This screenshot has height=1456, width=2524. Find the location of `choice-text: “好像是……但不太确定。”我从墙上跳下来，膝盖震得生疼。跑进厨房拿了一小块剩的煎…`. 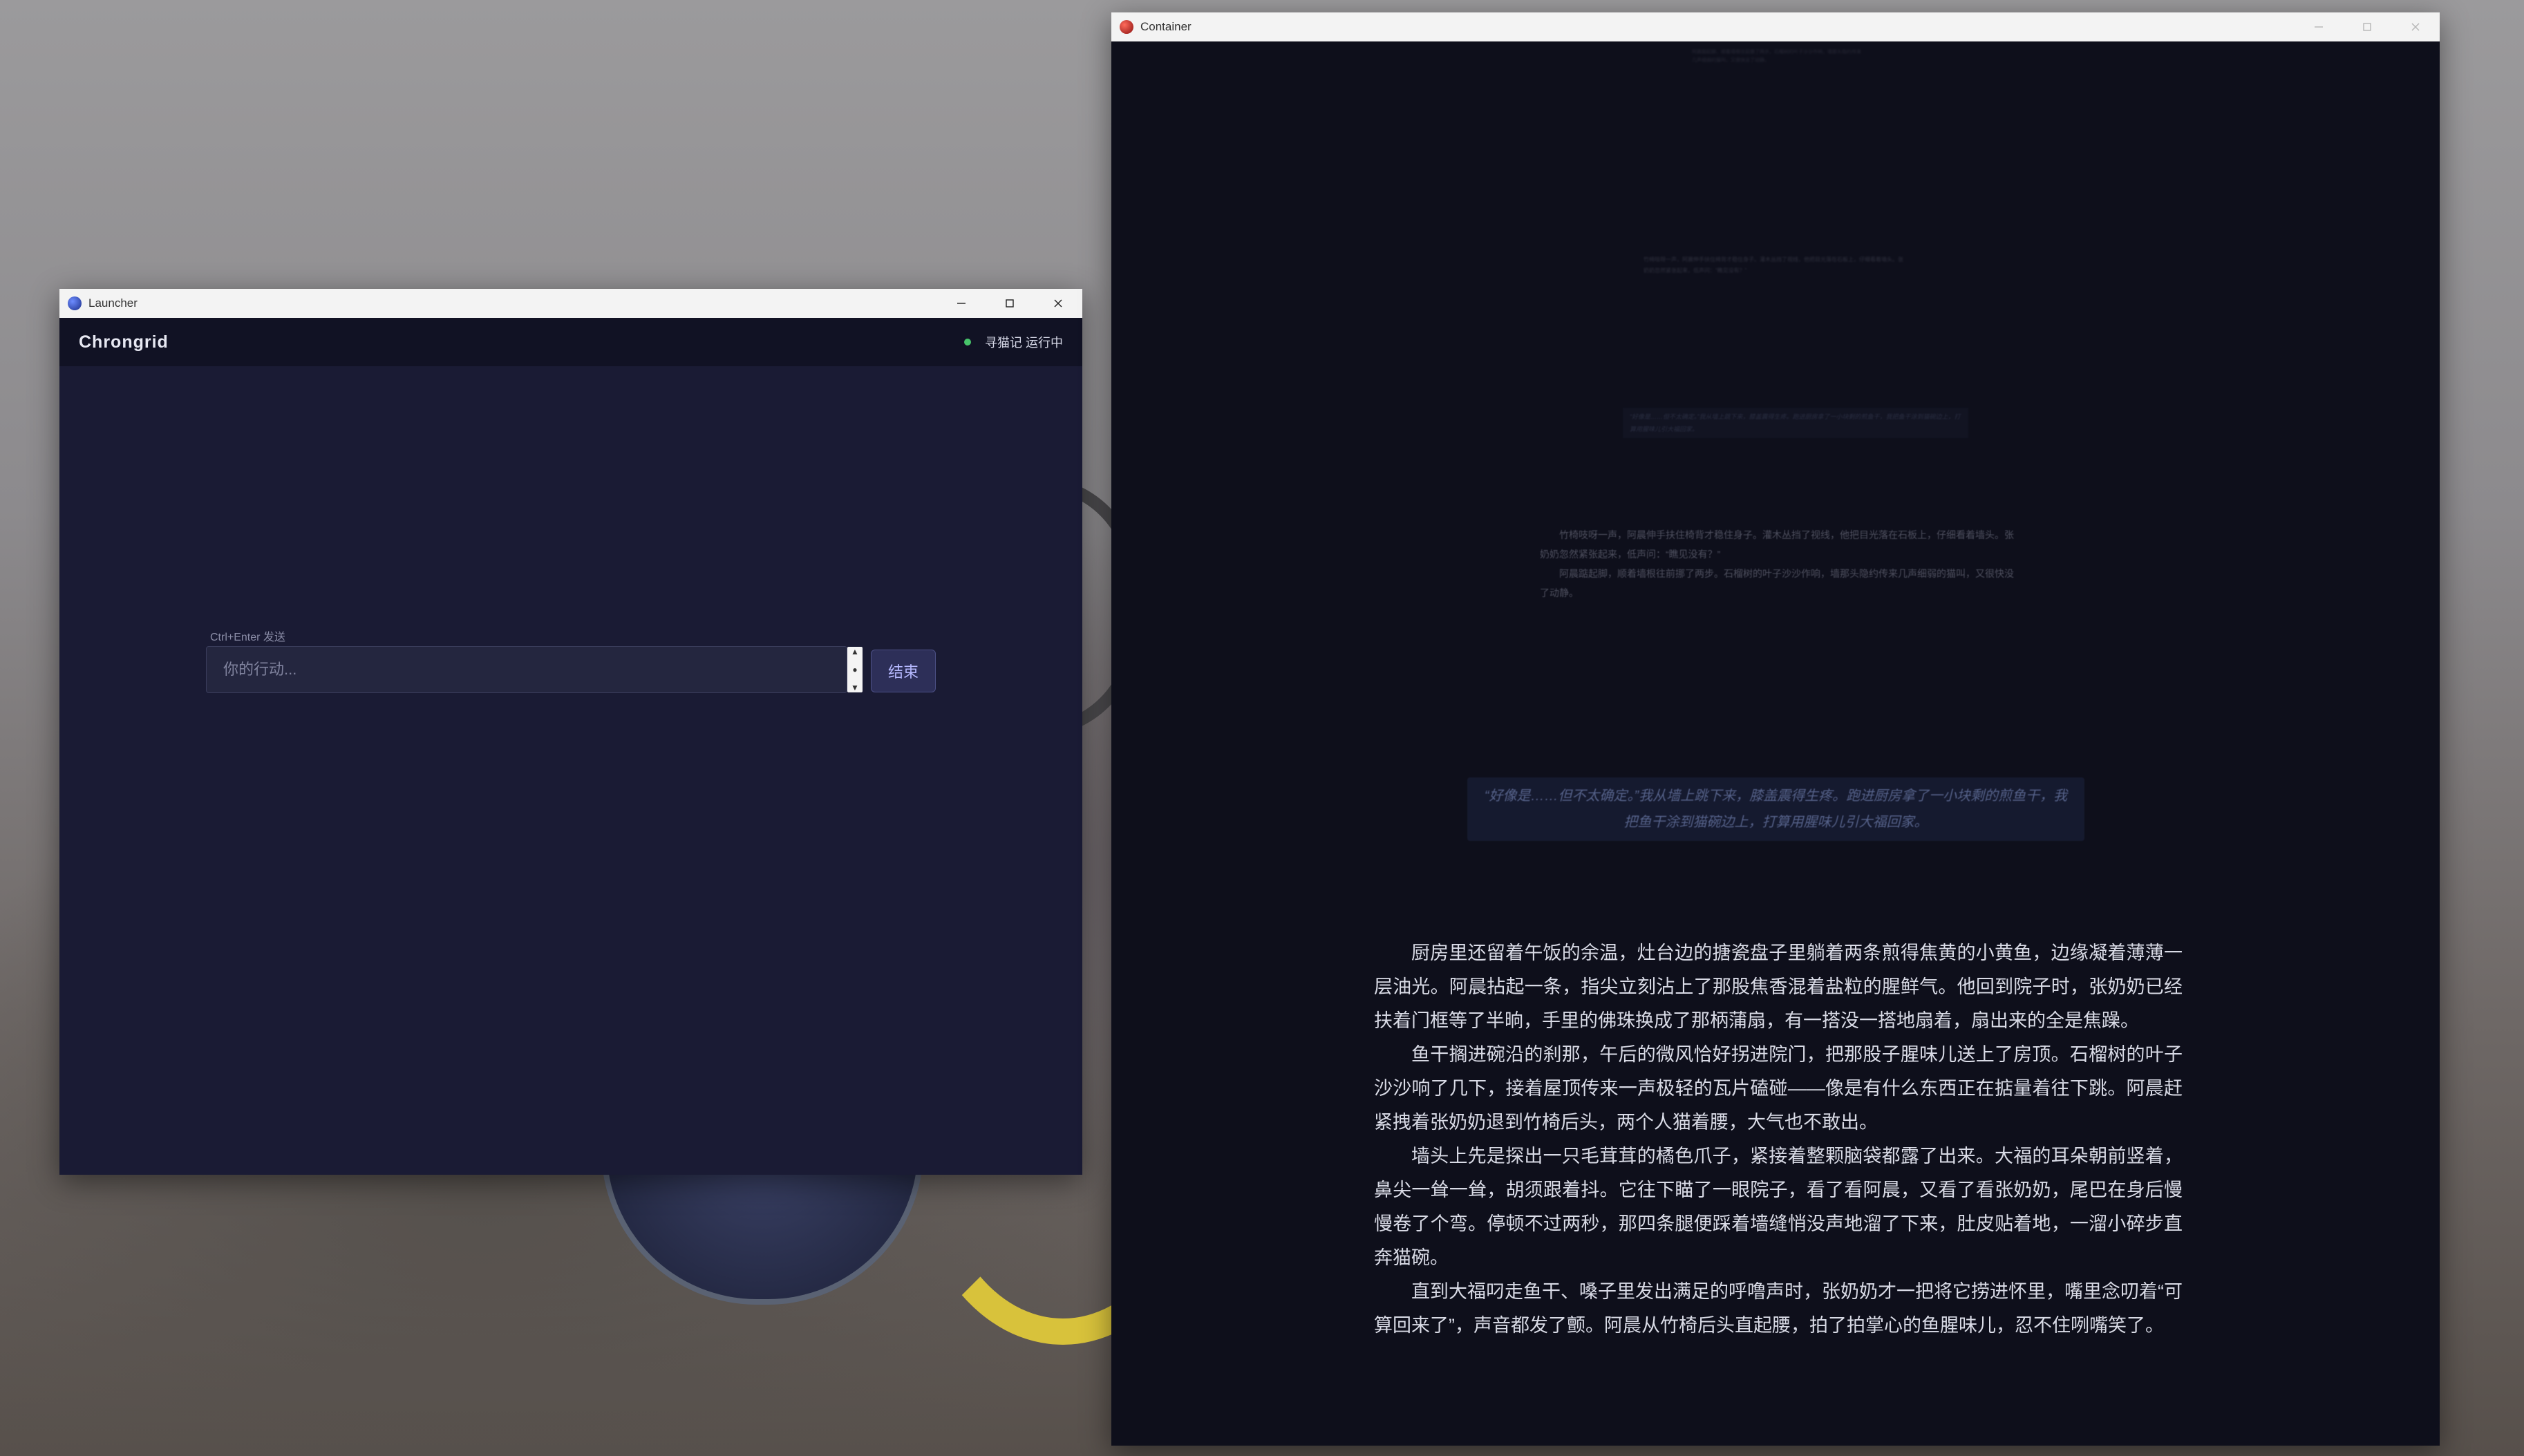

choice-text: “好像是……但不太确定。”我从墙上跳下来，膝盖震得生疼。跑进厨房拿了一小块剩的煎… is located at coordinates (1776, 809).